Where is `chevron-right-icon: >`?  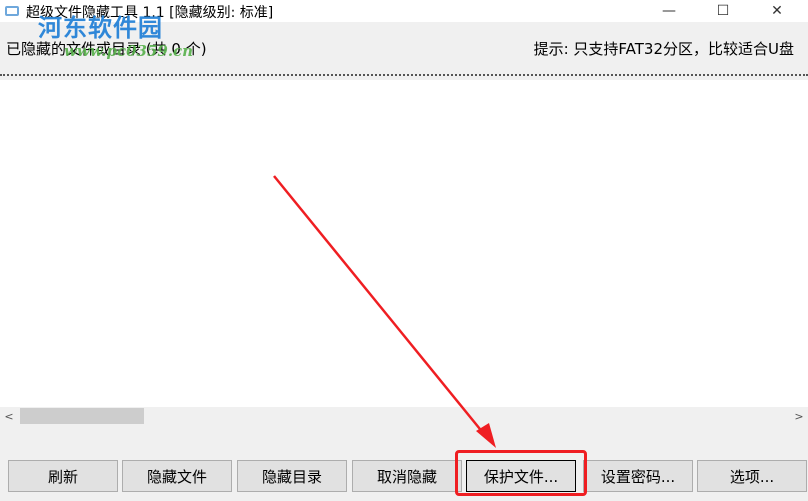 chevron-right-icon: > is located at coordinates (799, 416).